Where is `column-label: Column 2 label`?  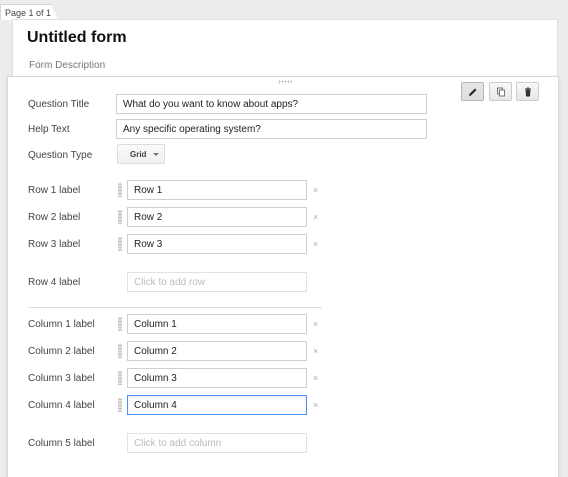 column-label: Column 2 label is located at coordinates (61, 351).